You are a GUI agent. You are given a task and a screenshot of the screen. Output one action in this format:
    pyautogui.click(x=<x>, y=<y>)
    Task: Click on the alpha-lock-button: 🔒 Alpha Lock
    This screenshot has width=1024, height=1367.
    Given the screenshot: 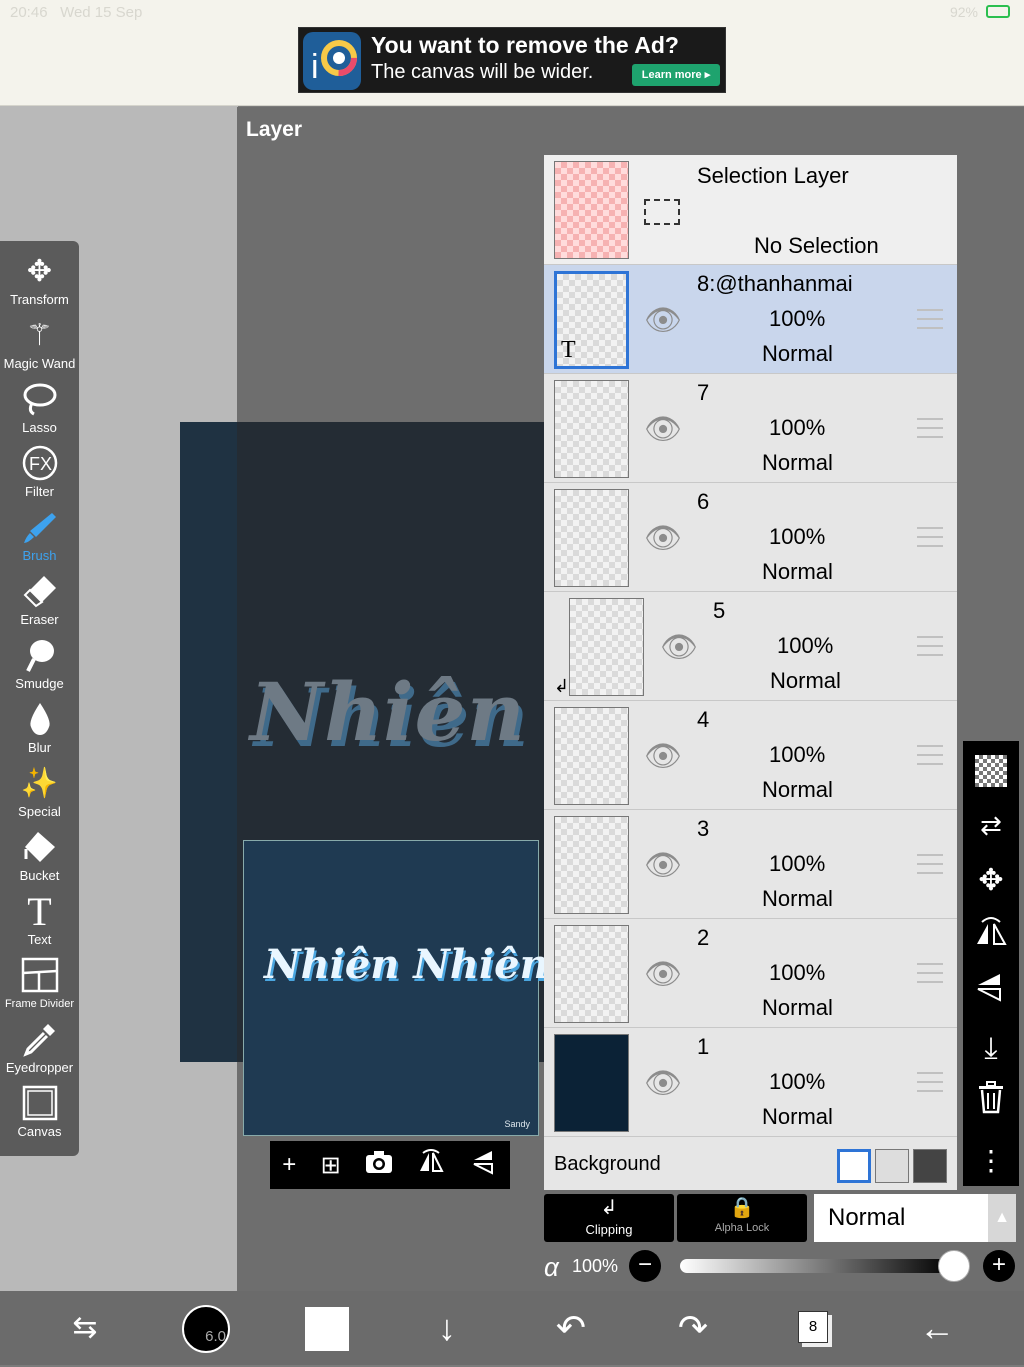 What is the action you would take?
    pyautogui.click(x=742, y=1218)
    